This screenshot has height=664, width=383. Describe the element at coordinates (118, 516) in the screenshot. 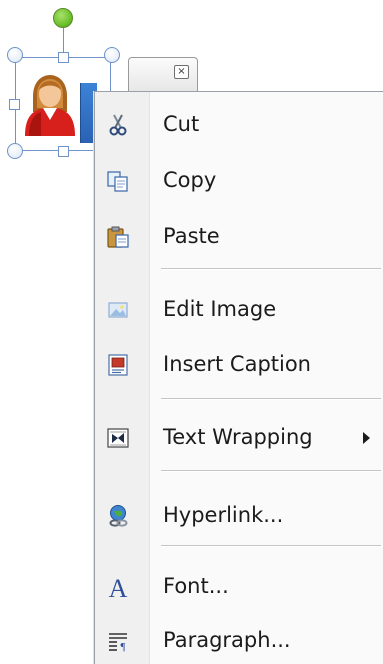

I see `hyperlink-icon` at that location.